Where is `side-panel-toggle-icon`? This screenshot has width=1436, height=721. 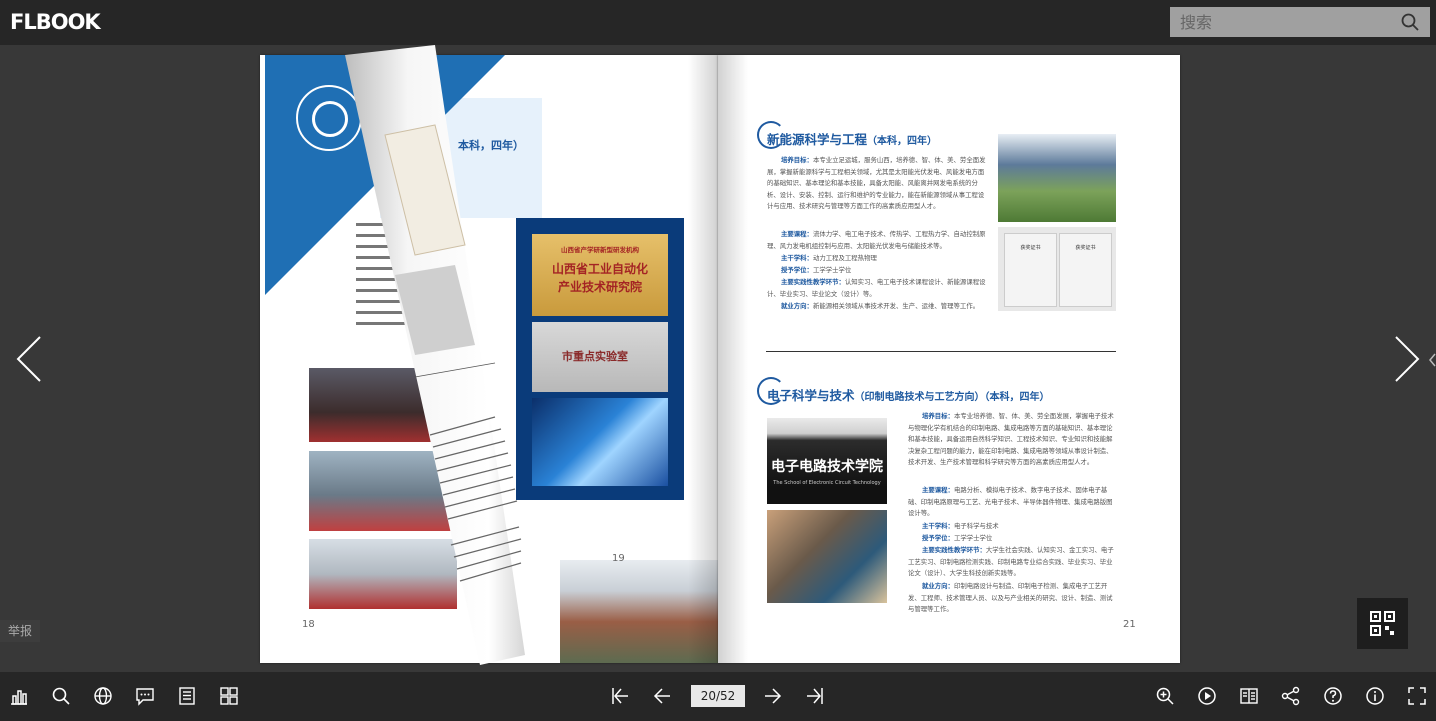
side-panel-toggle-icon is located at coordinates (1432, 360).